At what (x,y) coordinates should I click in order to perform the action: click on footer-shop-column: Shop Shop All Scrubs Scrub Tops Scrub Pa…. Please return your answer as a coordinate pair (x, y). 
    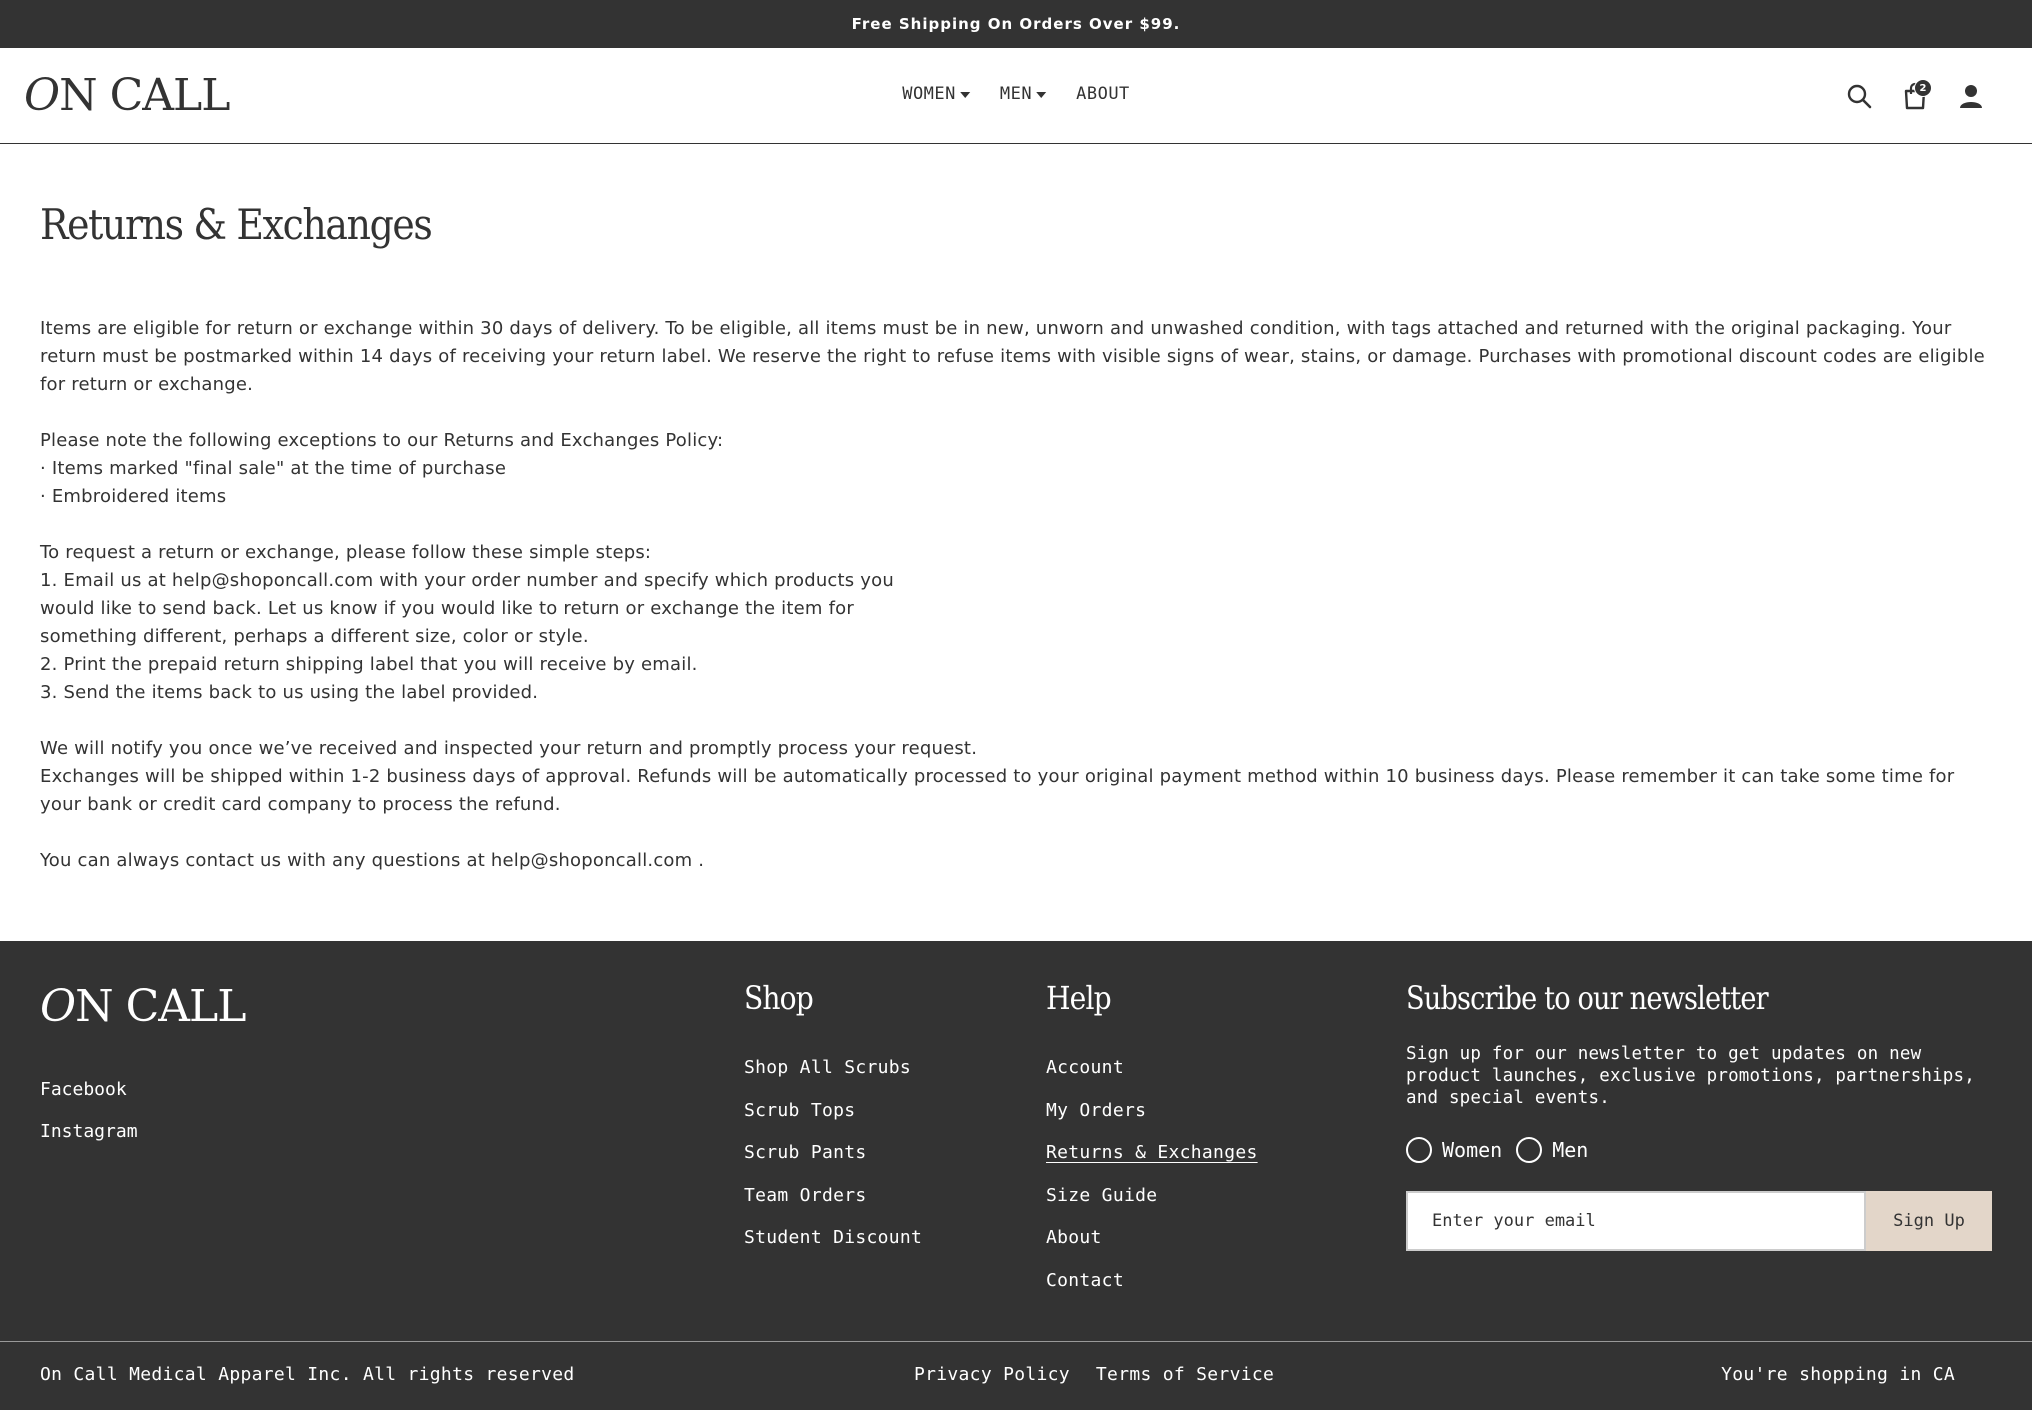
    Looking at the image, I should click on (833, 1119).